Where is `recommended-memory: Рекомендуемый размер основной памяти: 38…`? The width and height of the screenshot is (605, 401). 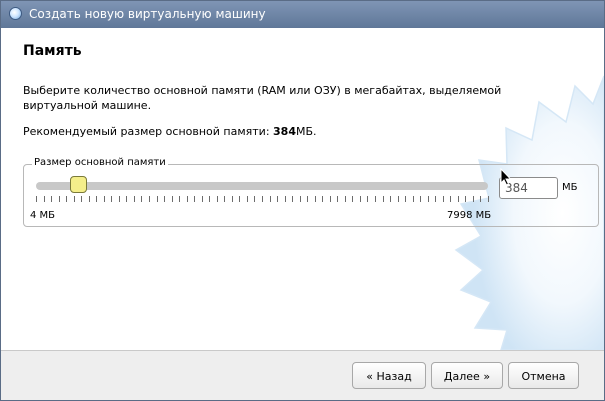 recommended-memory: Рекомендуемый размер основной памяти: 38… is located at coordinates (170, 131).